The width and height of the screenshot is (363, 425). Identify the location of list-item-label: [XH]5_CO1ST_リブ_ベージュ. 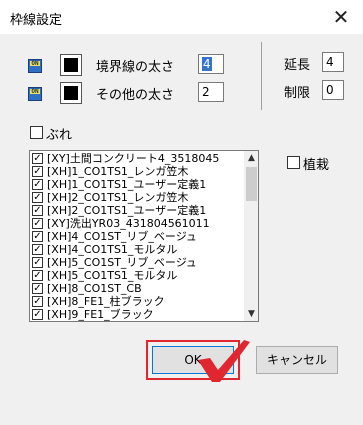
(122, 262).